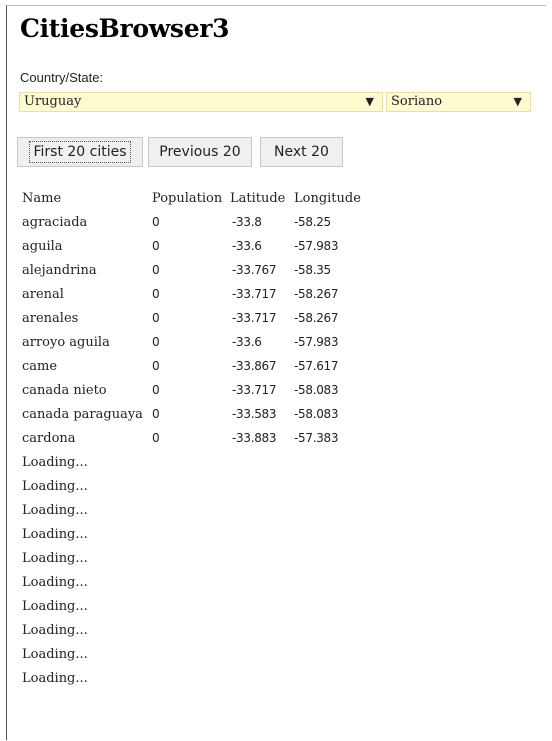 The height and width of the screenshot is (741, 552). I want to click on city-name: arroyo aguila, so click(66, 342).